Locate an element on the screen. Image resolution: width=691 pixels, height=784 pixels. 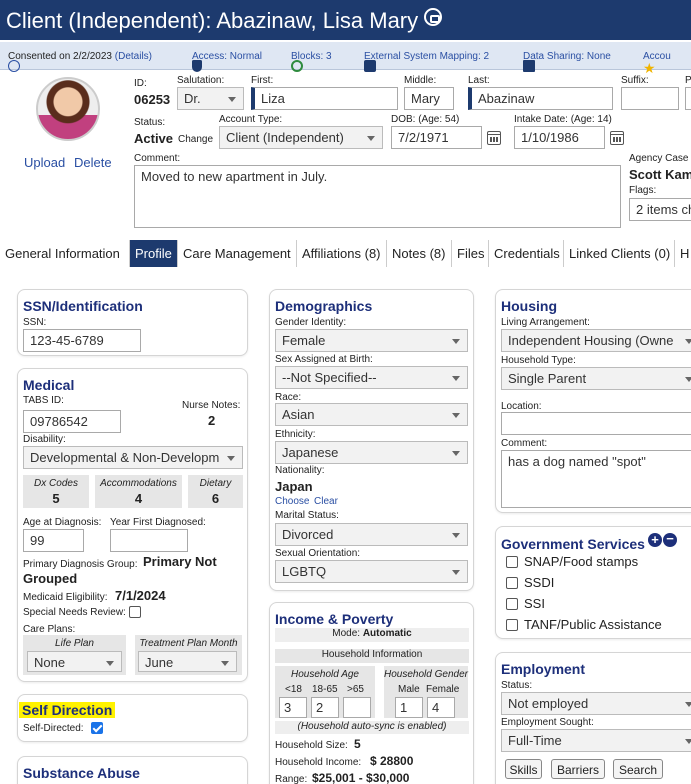
dietary-cell: Dietary 6 is located at coordinates (215, 491).